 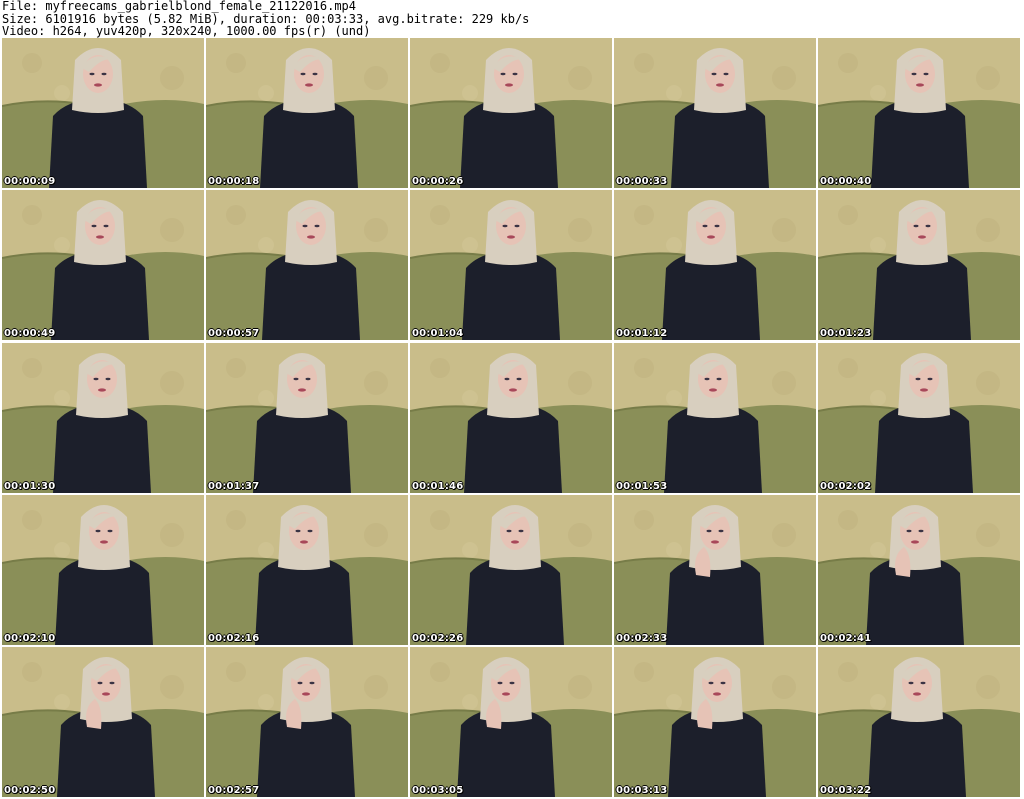 I want to click on thumbnail-timestamp: 00:00:33, so click(x=642, y=181).